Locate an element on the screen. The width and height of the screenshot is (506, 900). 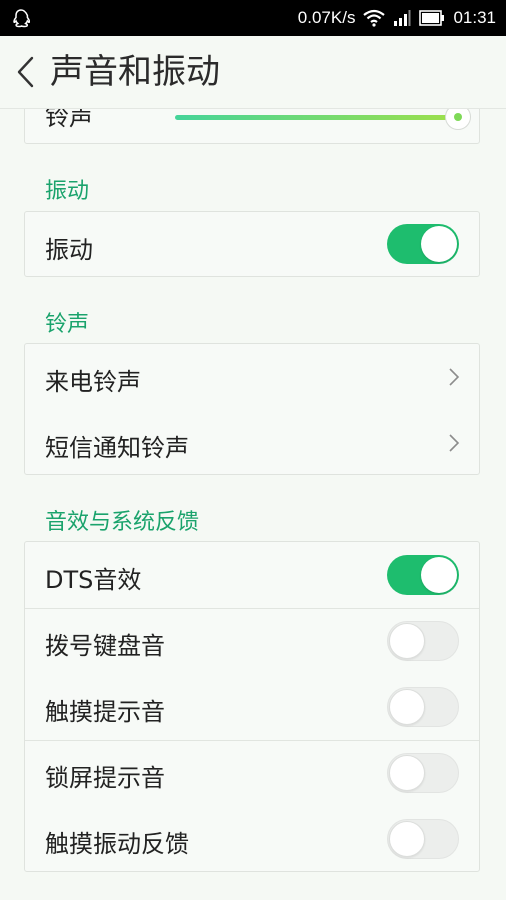
section-header-ringtones: 铃声 is located at coordinates (67, 324).